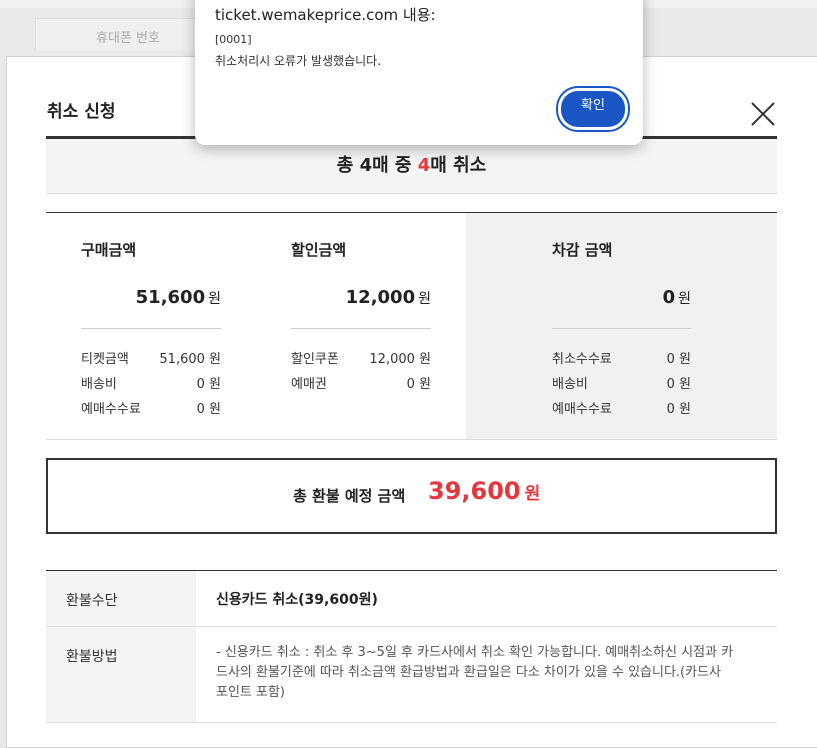 The image size is (817, 748). I want to click on info-header-cell: 환불방법, so click(121, 674).